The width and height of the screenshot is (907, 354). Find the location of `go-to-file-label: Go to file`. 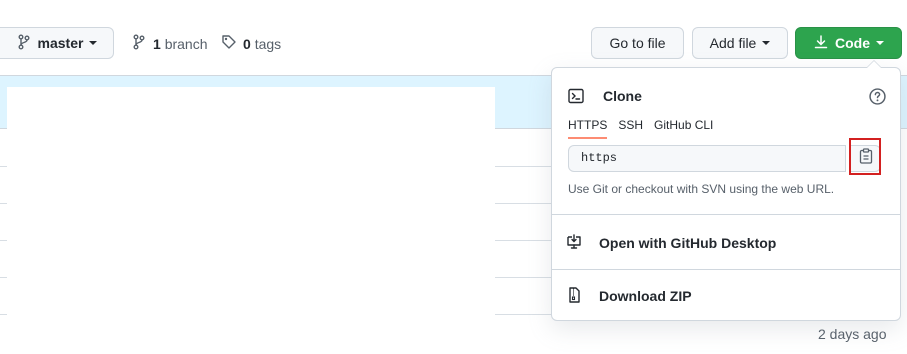

go-to-file-label: Go to file is located at coordinates (637, 43).